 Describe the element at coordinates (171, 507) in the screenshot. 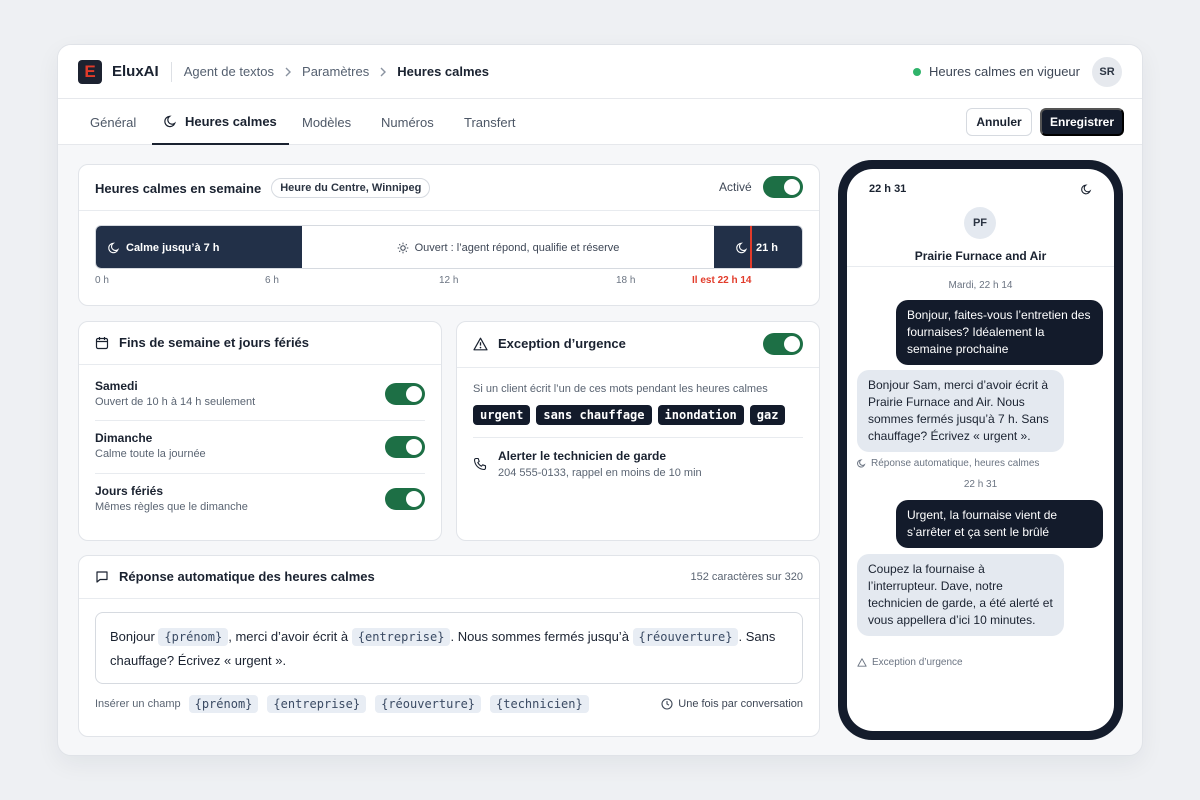

I see `holidays-subtitle: Mêmes règles que le dimanche` at that location.